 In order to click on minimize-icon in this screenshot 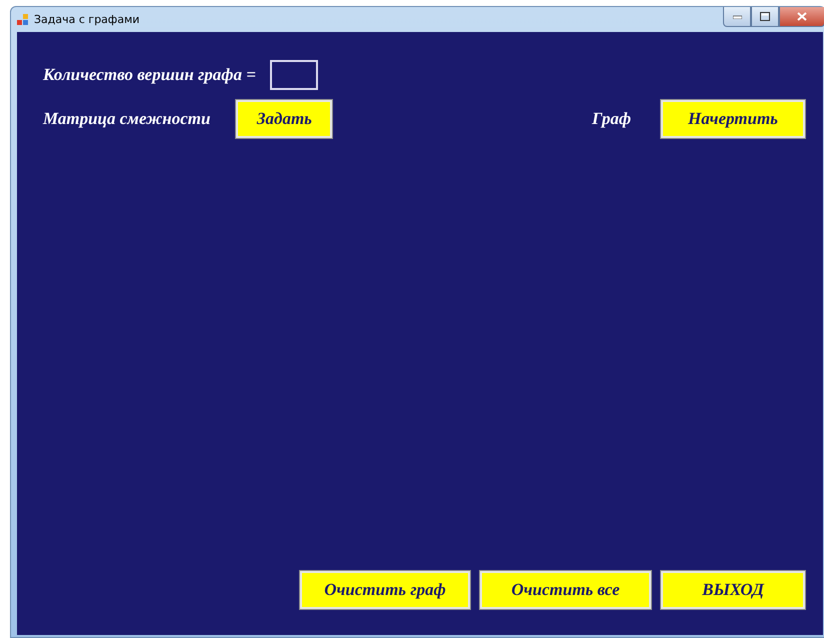, I will do `click(737, 16)`.